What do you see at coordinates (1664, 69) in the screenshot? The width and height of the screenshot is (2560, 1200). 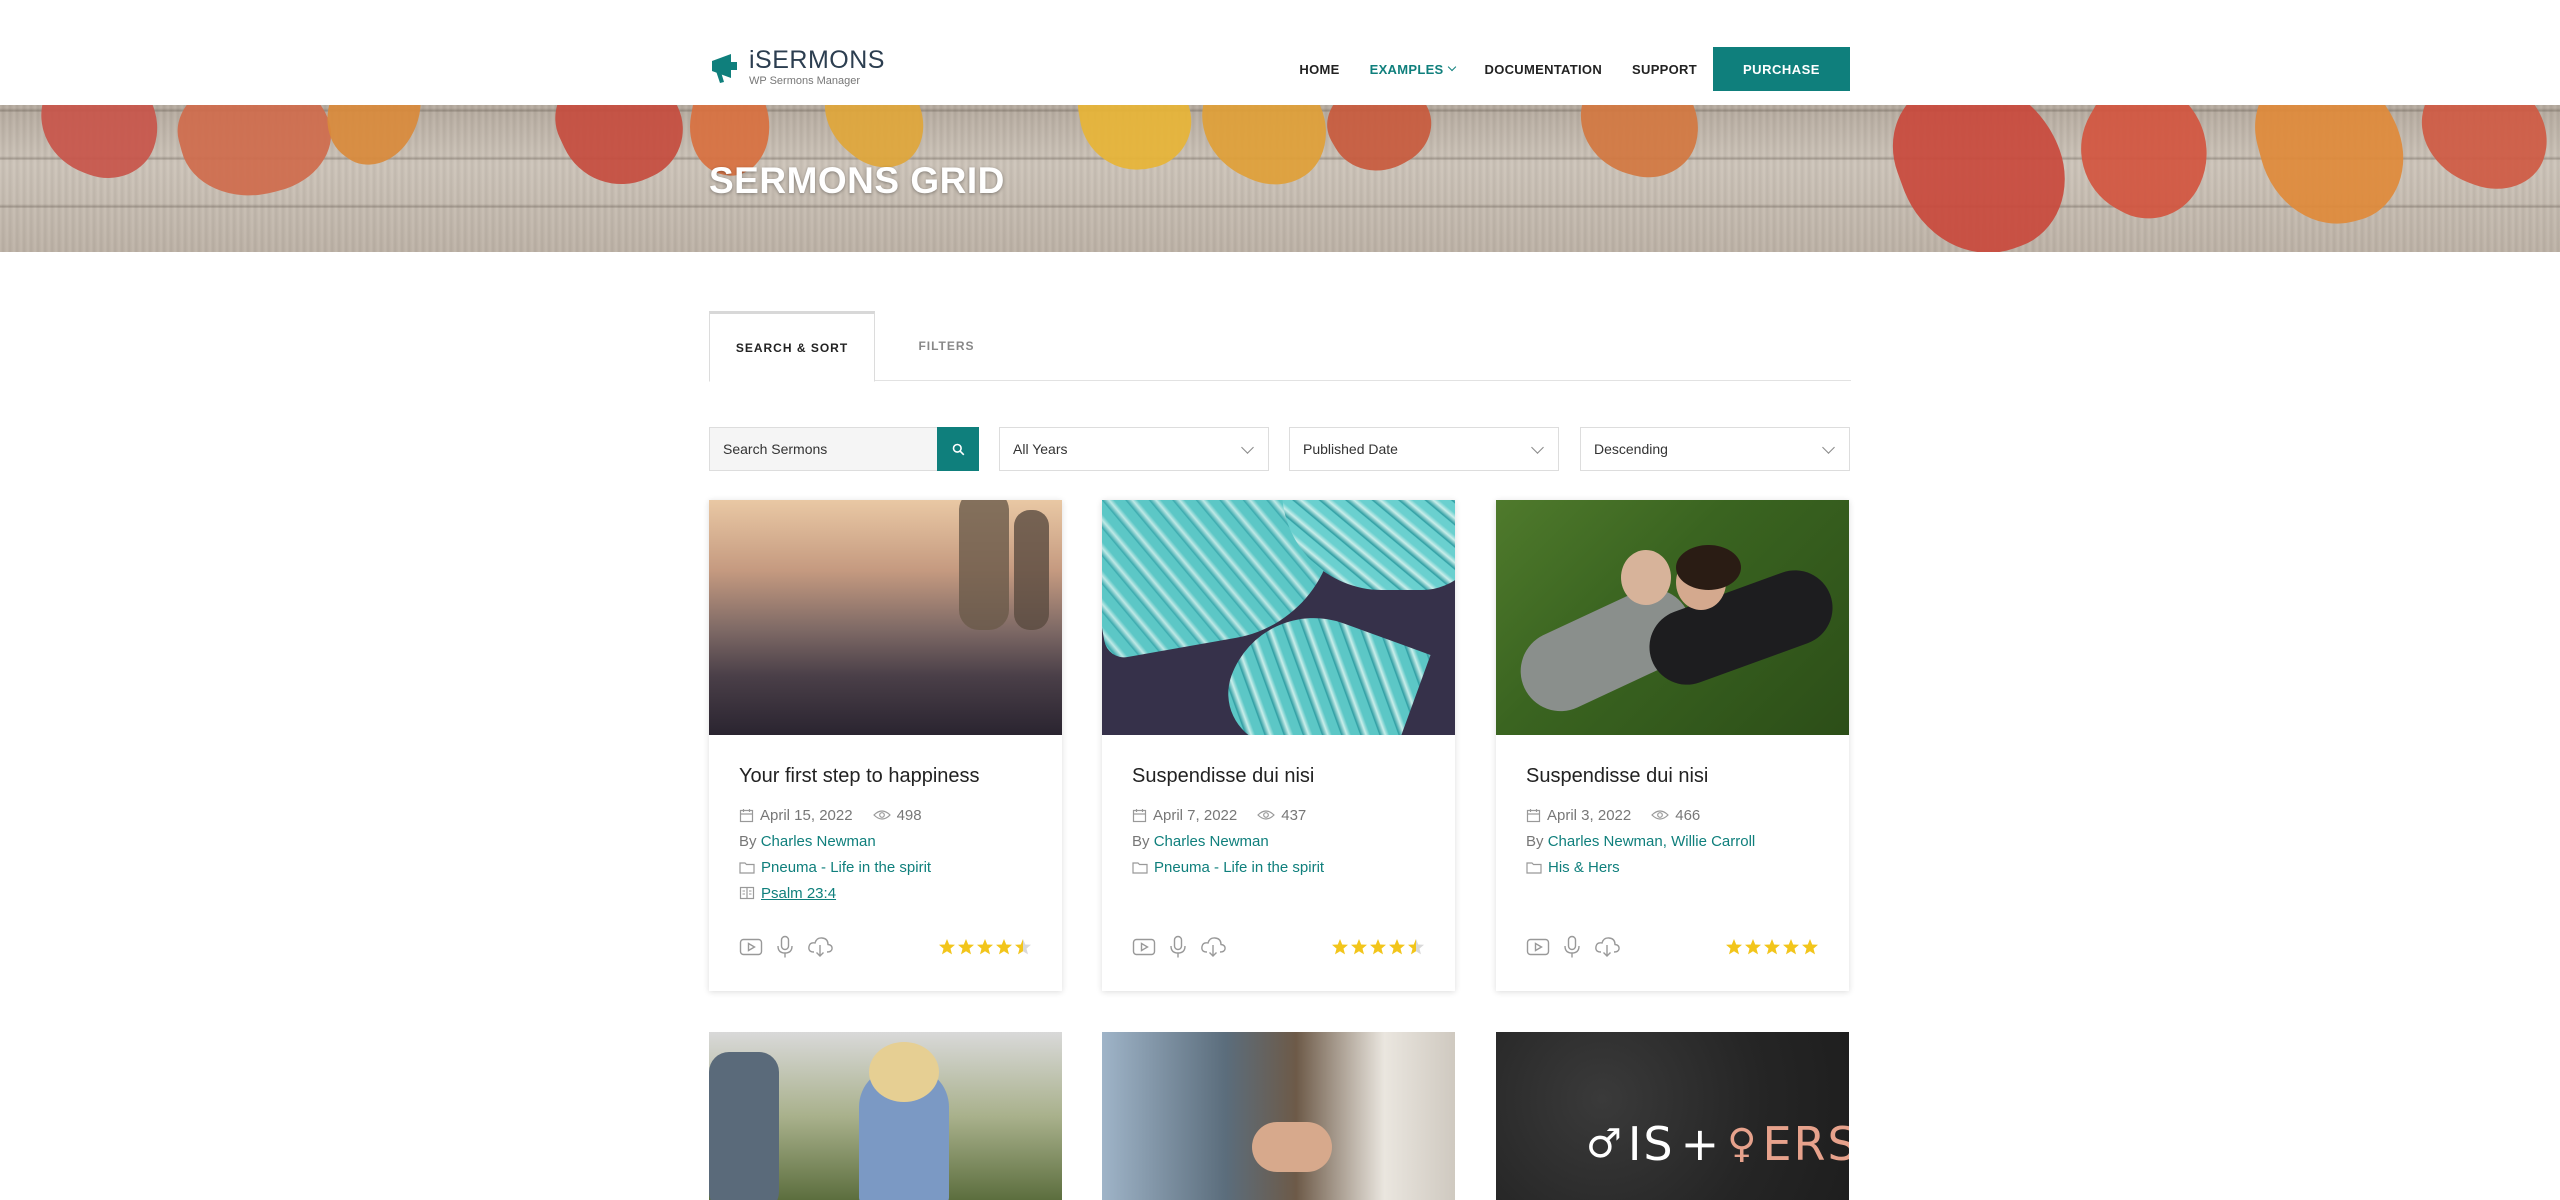 I see `nav-support: SUPPORT` at bounding box center [1664, 69].